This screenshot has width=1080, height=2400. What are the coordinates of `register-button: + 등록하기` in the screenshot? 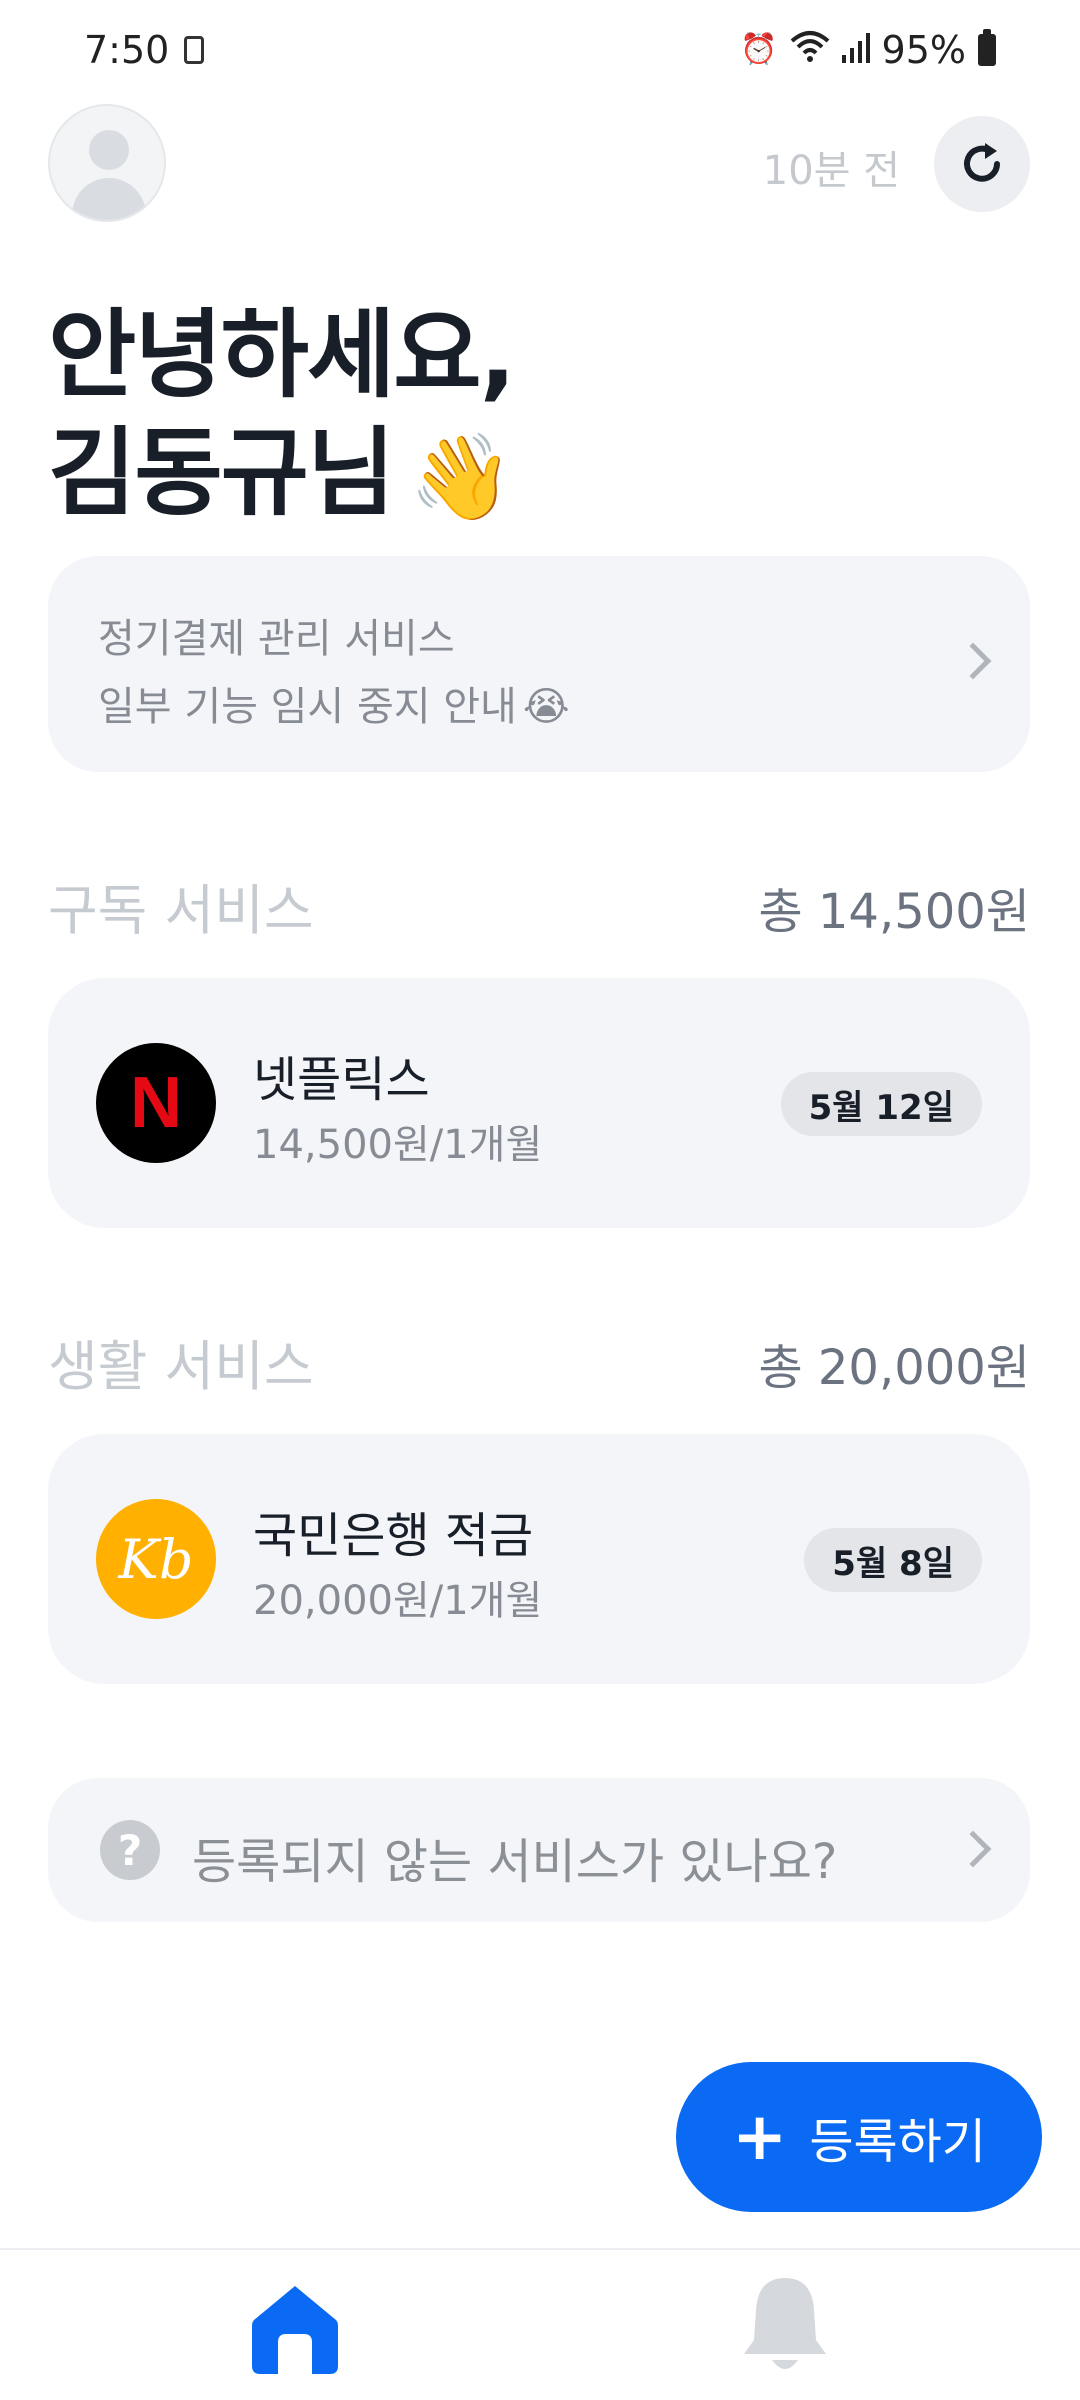 It's located at (859, 2137).